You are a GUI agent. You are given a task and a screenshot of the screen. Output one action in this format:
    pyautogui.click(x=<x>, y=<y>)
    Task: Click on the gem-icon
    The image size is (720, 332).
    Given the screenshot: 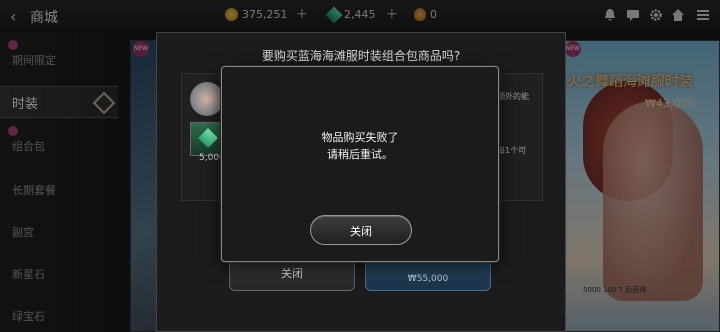 What is the action you would take?
    pyautogui.click(x=208, y=138)
    